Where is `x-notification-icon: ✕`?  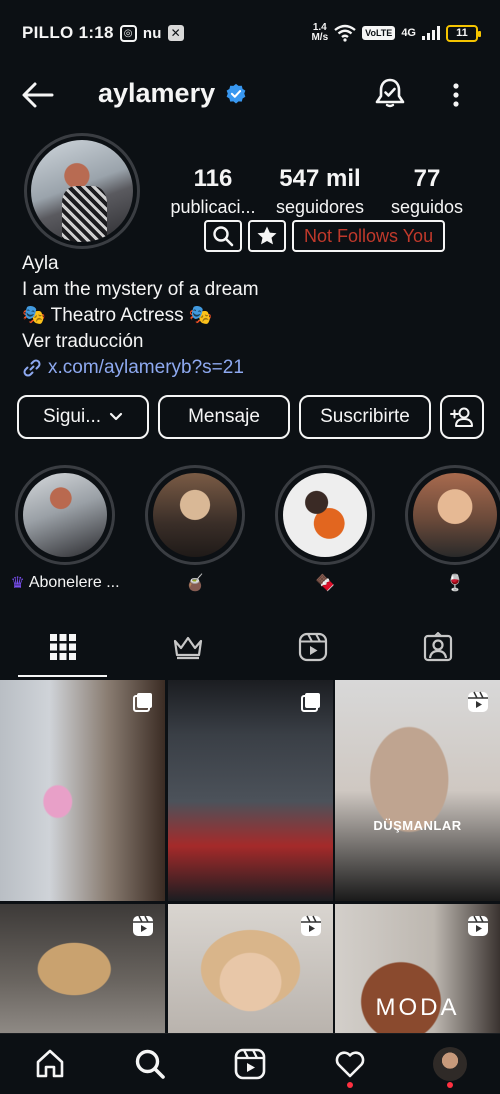 x-notification-icon: ✕ is located at coordinates (175, 33).